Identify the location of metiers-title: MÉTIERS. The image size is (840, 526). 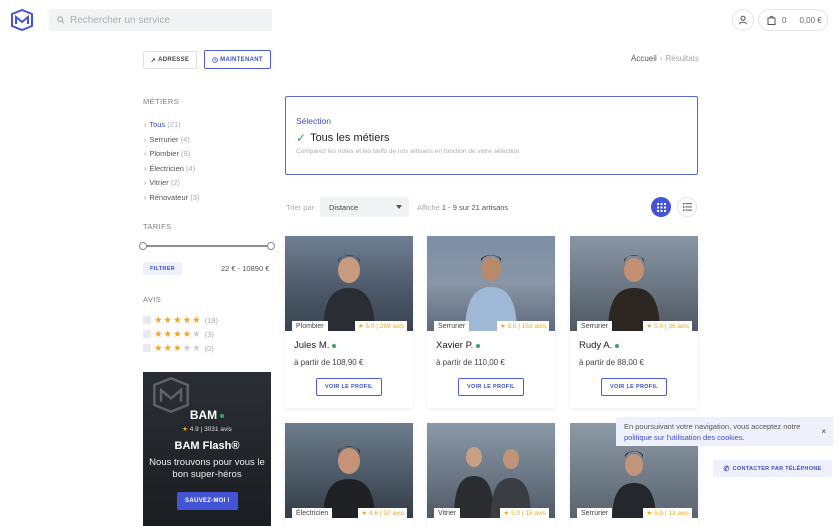
(161, 101).